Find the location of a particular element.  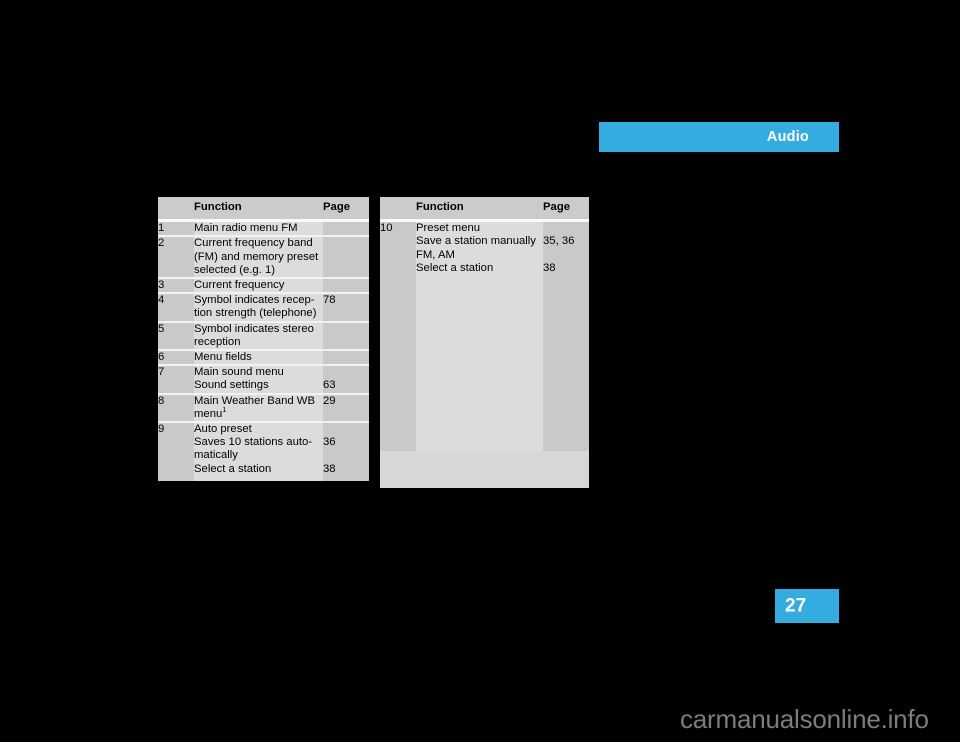

table-row: 5 Symbol indicates stereo reception is located at coordinates (263, 336).